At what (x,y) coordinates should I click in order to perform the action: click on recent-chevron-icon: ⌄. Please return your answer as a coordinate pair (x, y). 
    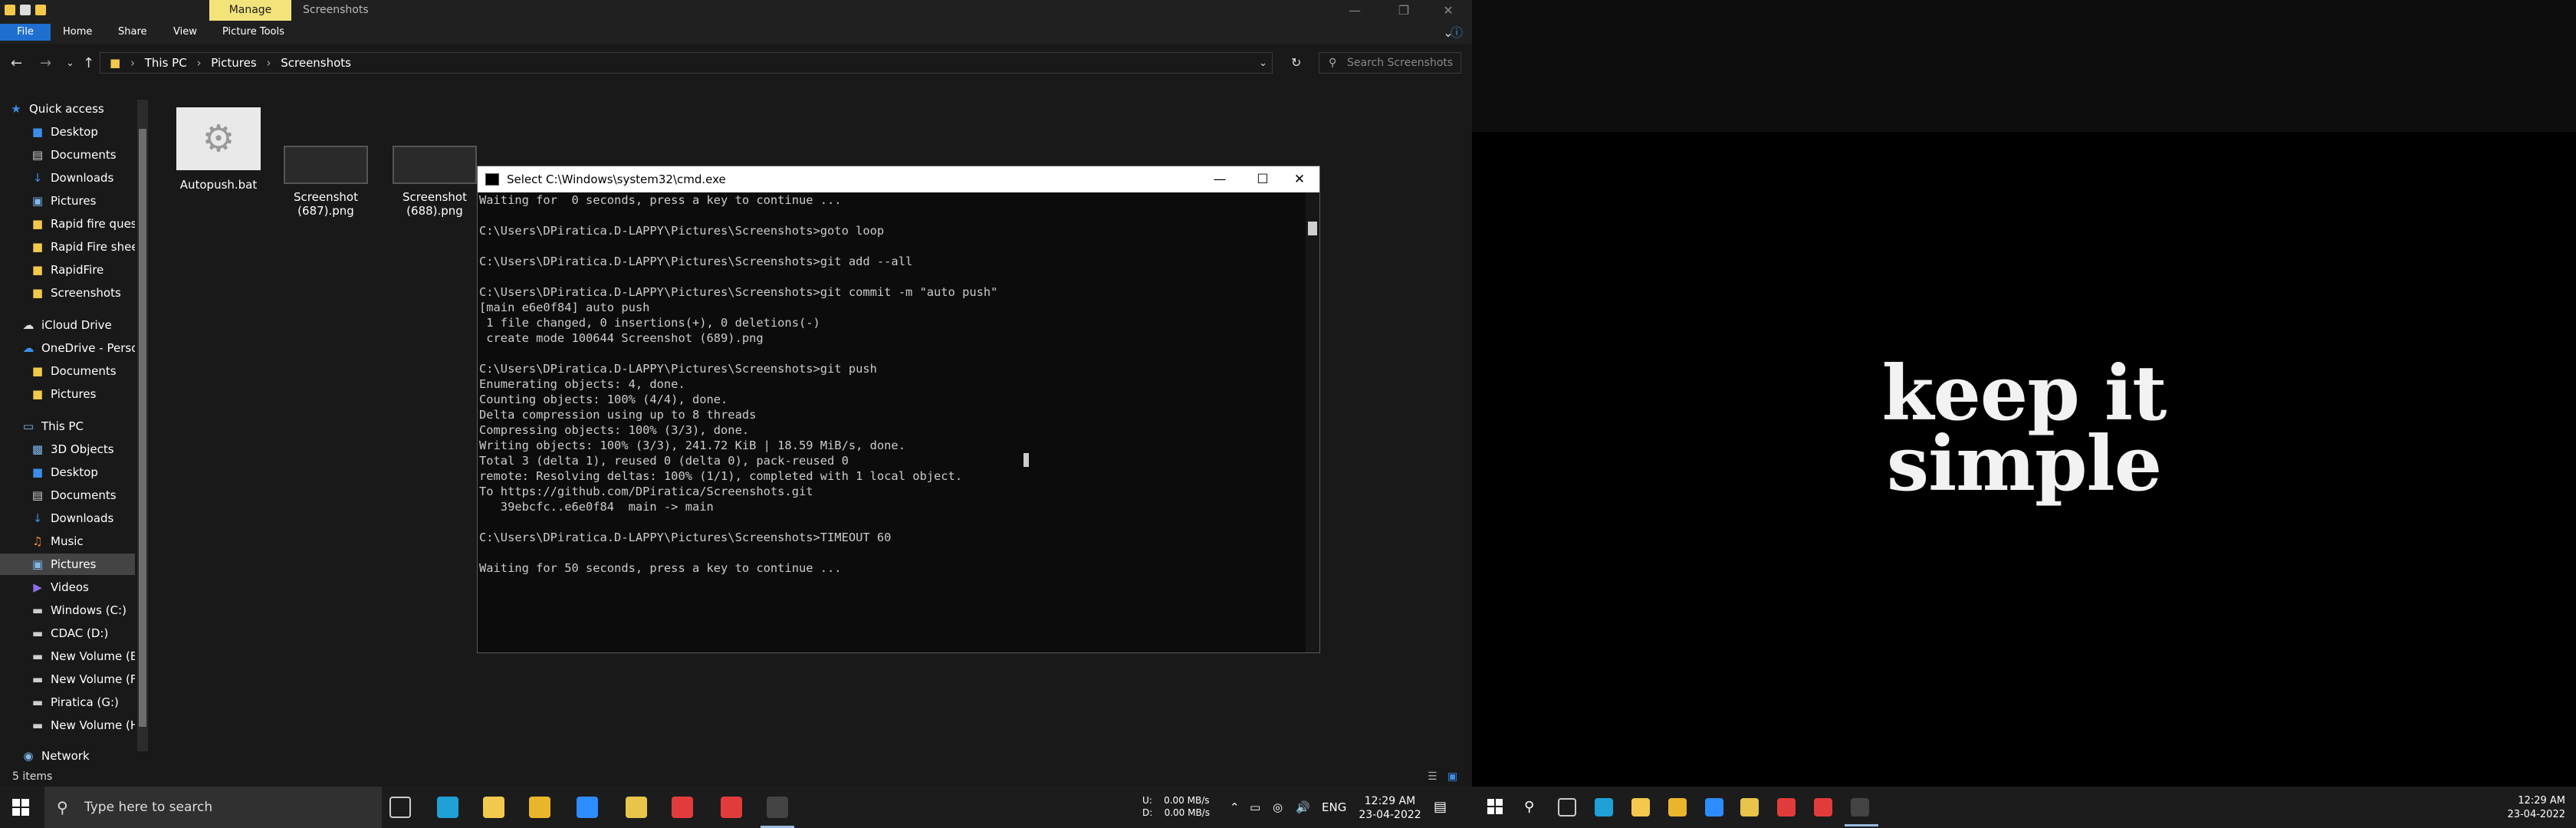
    Looking at the image, I should click on (70, 63).